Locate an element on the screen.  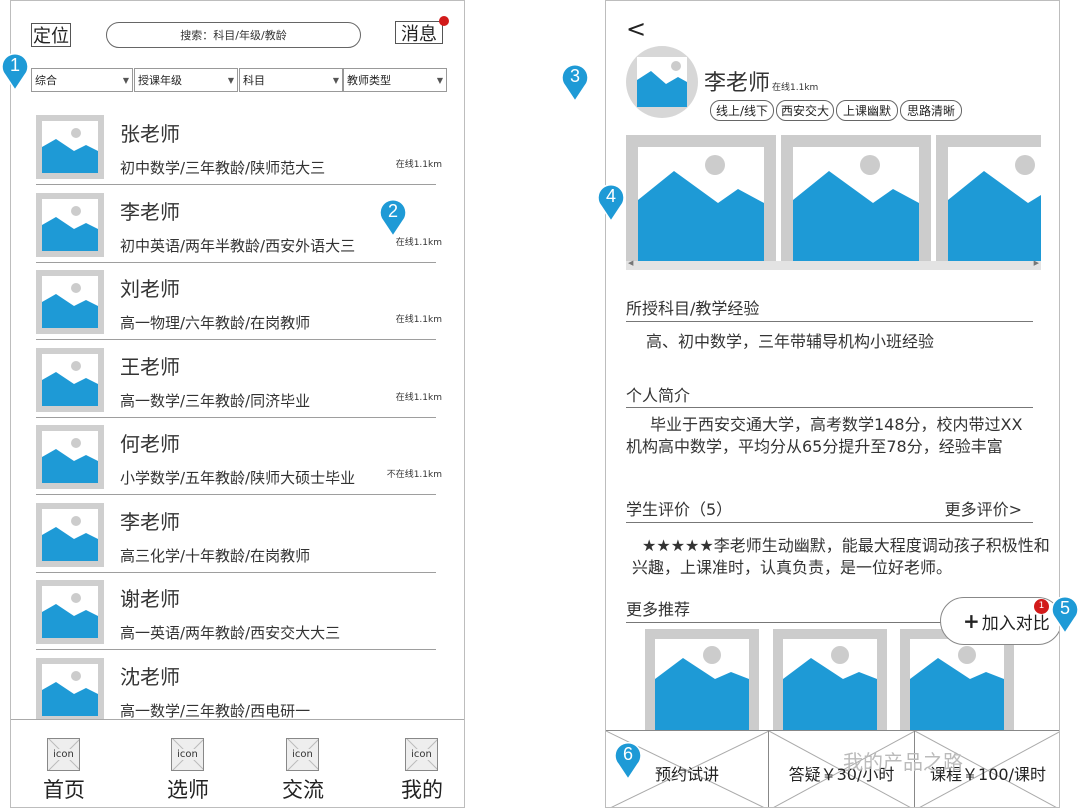
tab-label: 选师 is located at coordinates (188, 790).